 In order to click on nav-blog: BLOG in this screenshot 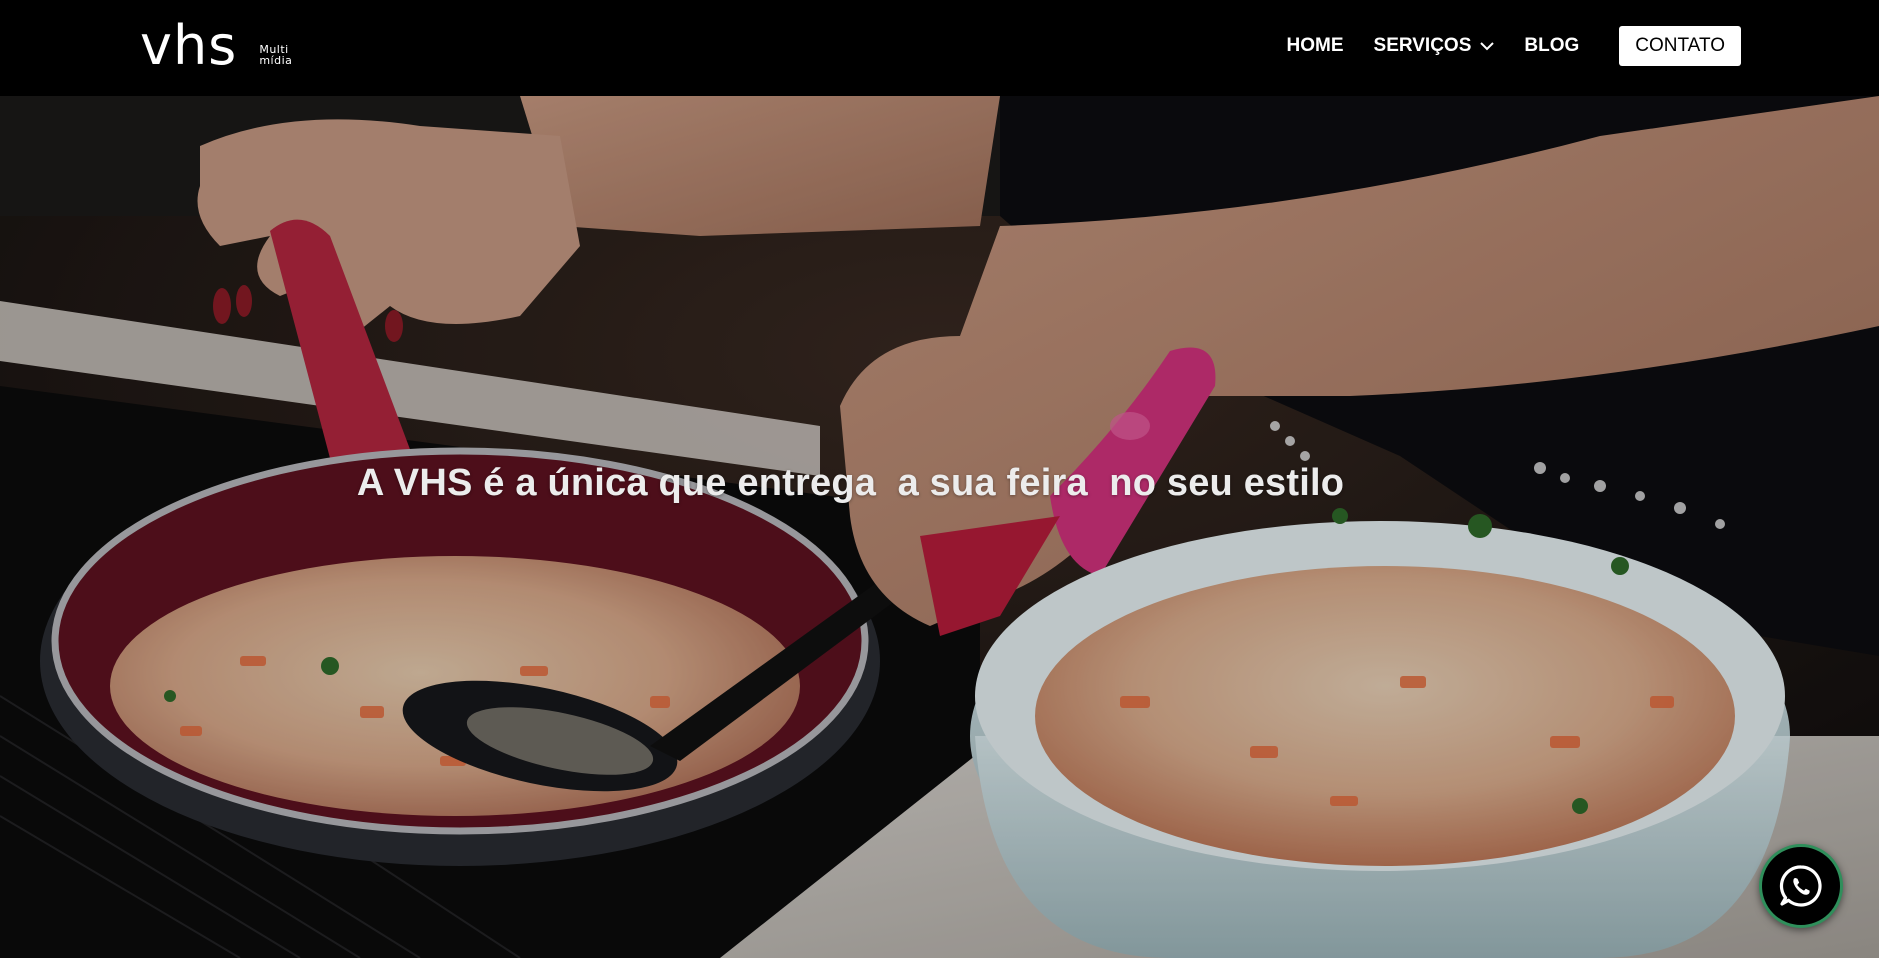, I will do `click(1551, 46)`.